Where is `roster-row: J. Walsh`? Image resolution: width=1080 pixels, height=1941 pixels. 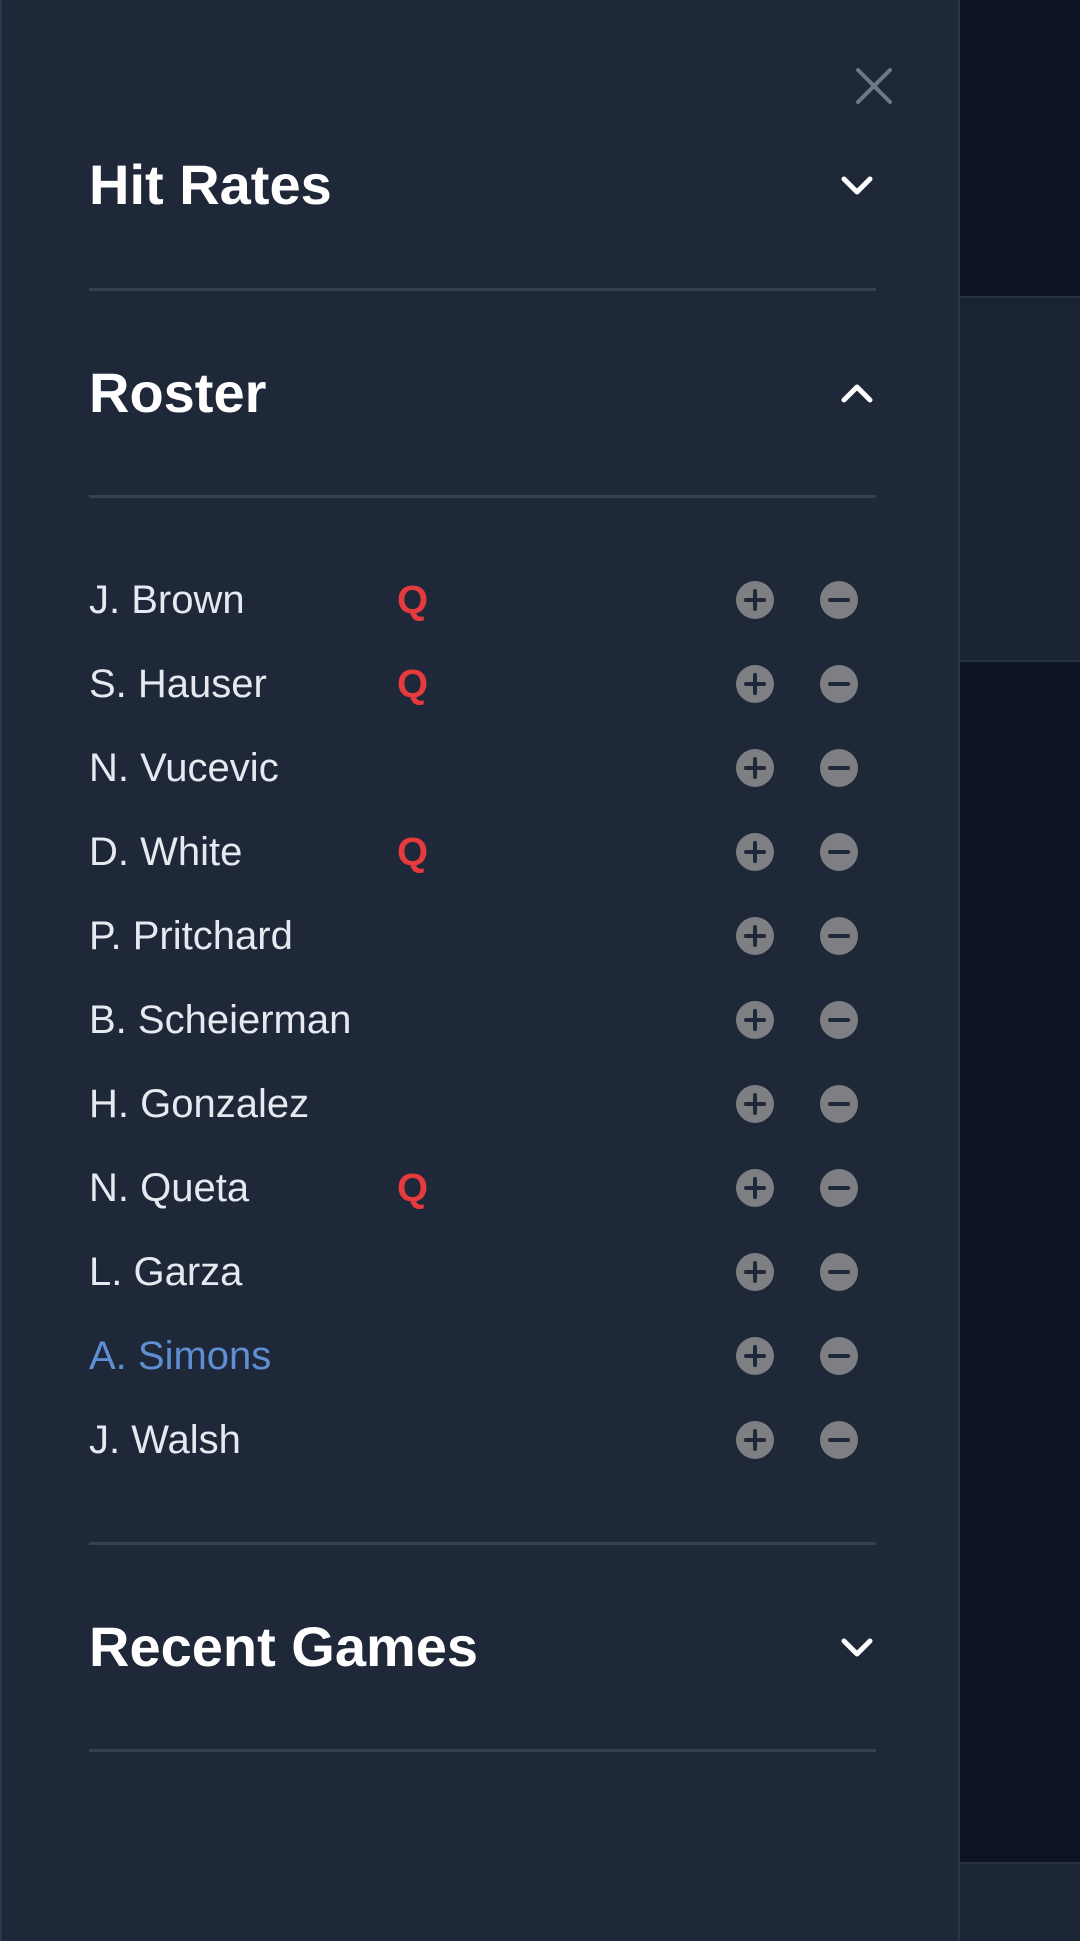 roster-row: J. Walsh is located at coordinates (482, 1440).